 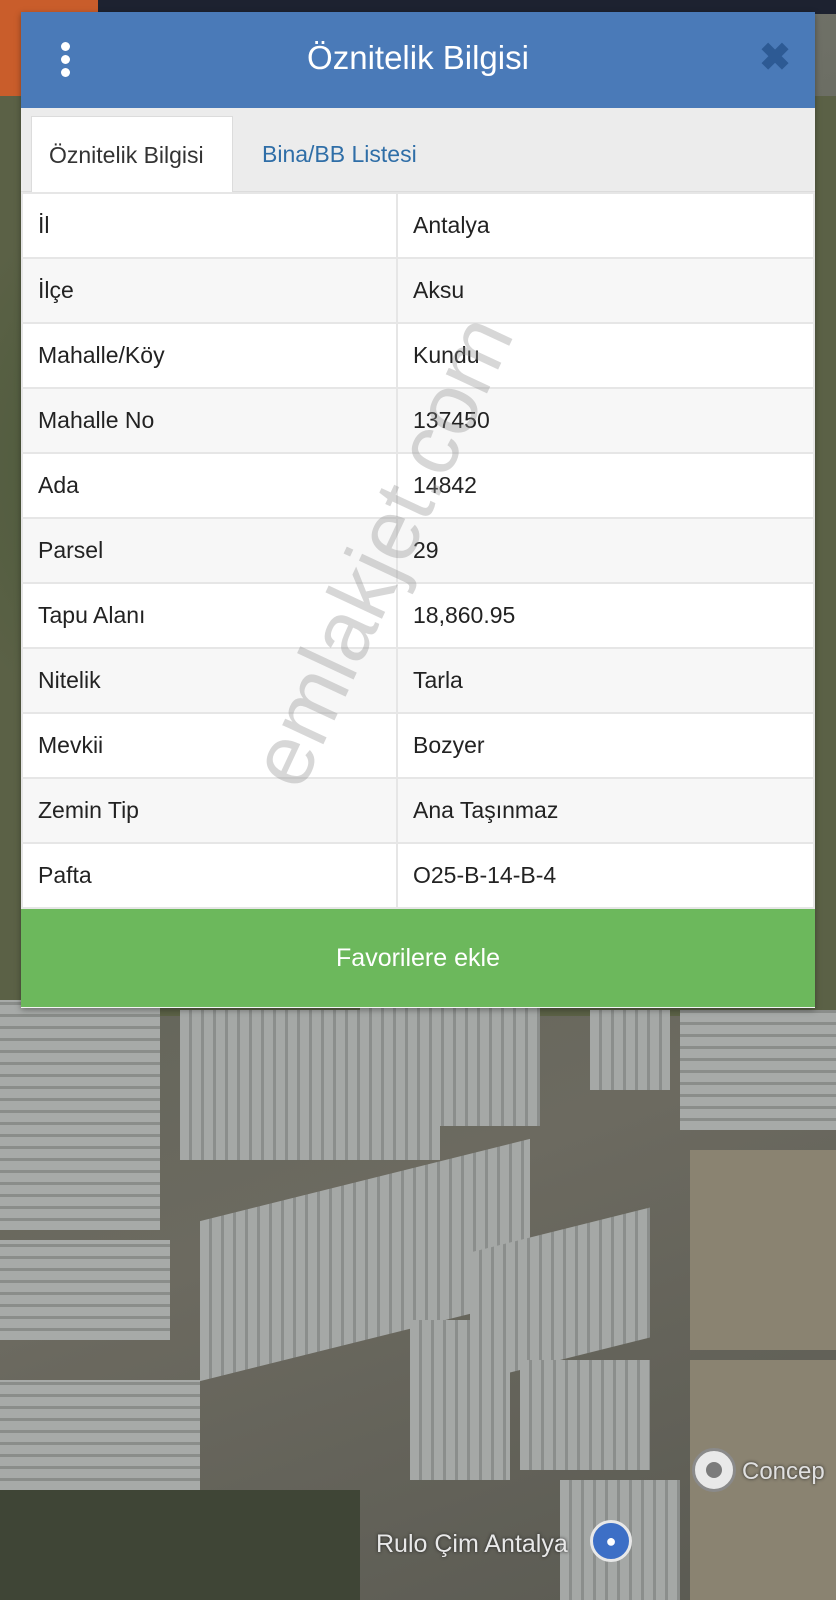 I want to click on attribute-value: Ana Taşınmaz, so click(x=605, y=810).